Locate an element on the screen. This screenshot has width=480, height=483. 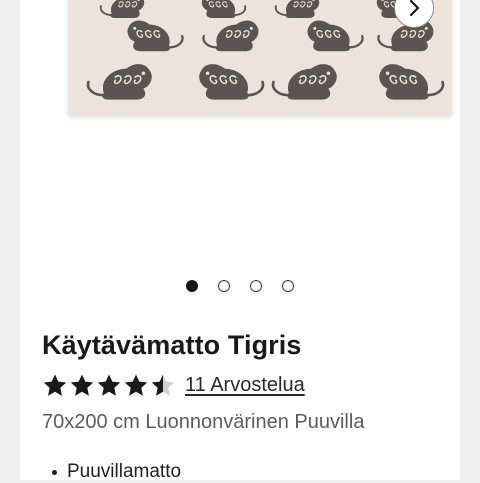
reviews-link: 11 Arvostelua is located at coordinates (245, 385).